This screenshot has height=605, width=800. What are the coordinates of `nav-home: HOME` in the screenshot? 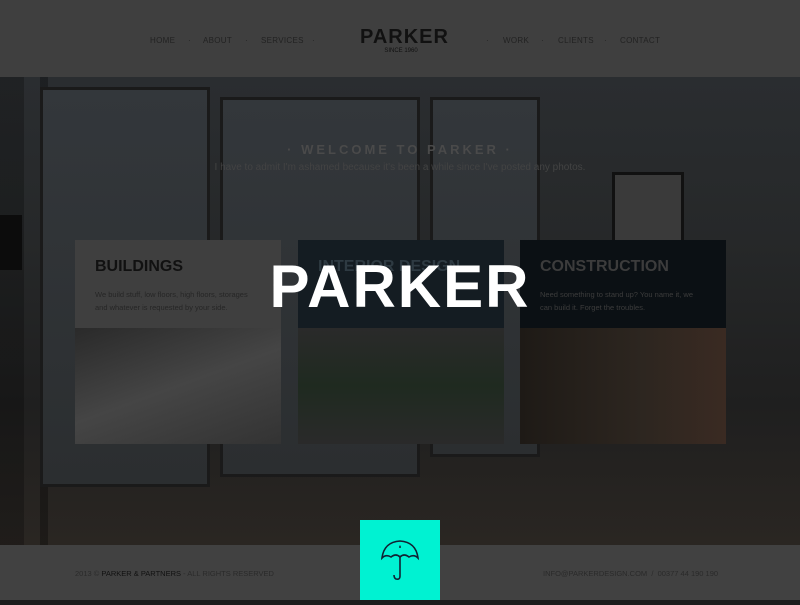 It's located at (162, 40).